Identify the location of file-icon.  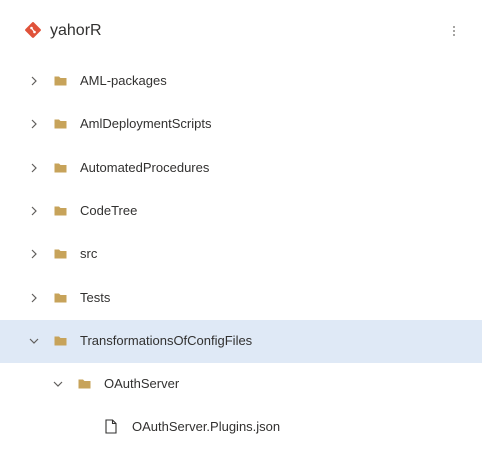
(111, 426).